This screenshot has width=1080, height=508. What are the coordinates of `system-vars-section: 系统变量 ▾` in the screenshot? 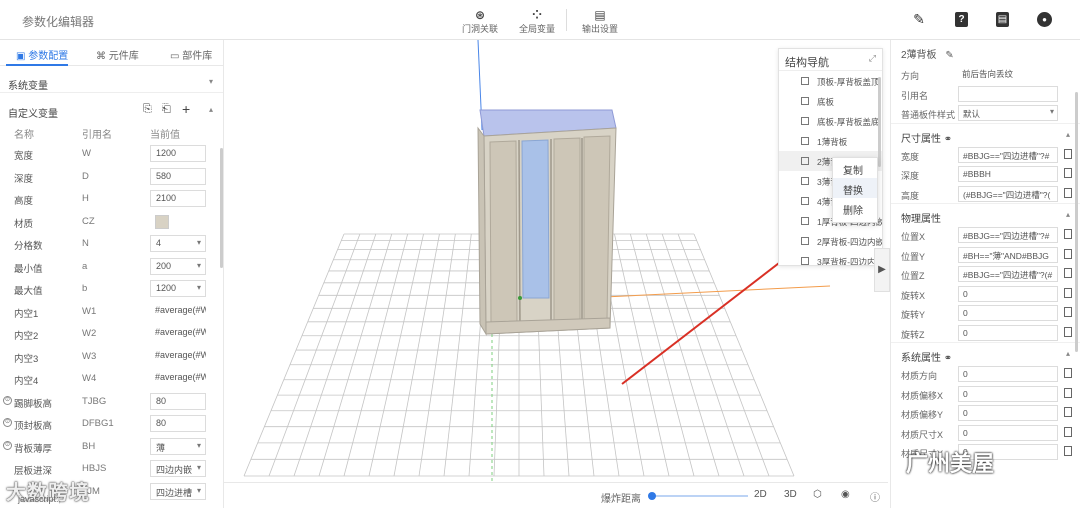 It's located at (111, 82).